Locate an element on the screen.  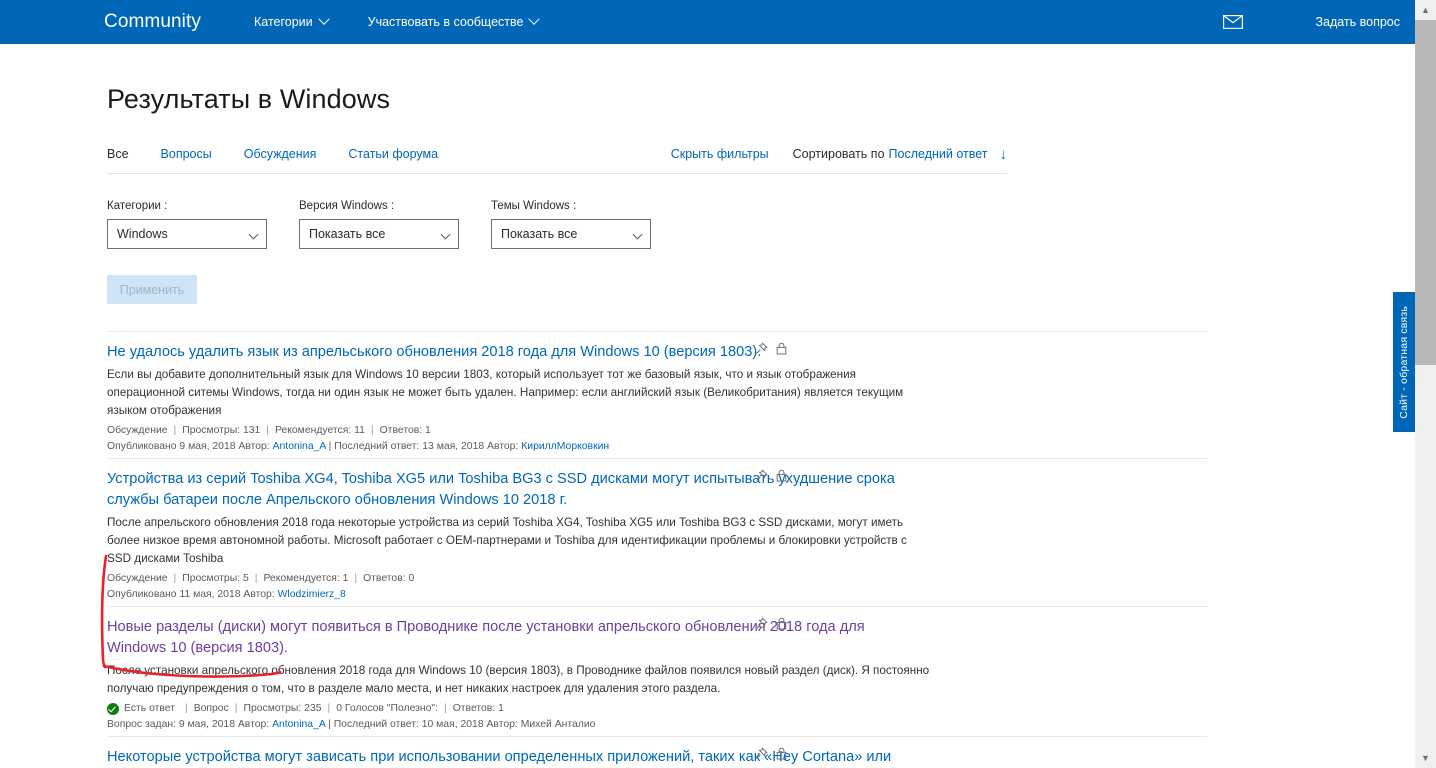
filter-windows-topics-select: Показать все is located at coordinates (571, 234).